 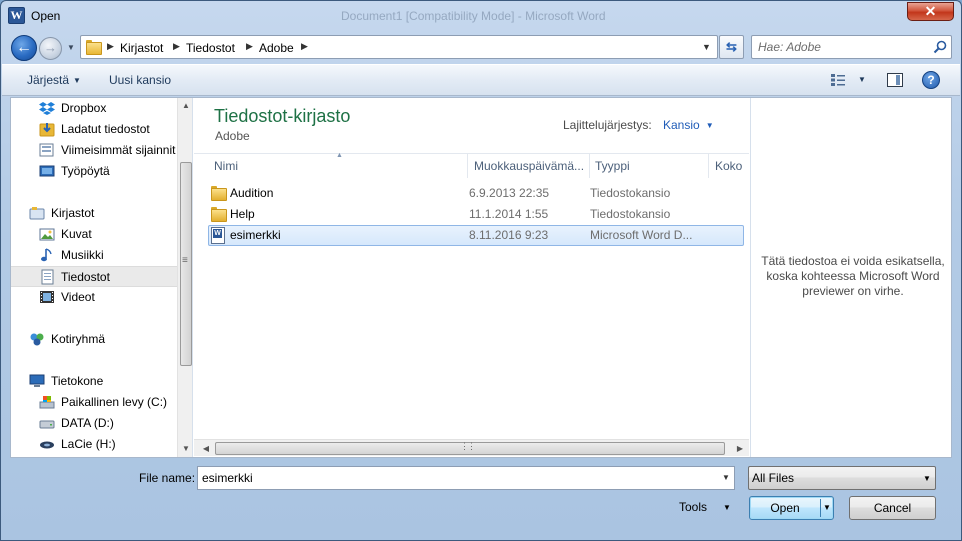 What do you see at coordinates (94, 381) in the screenshot?
I see `nav-item-computer: Tietokone` at bounding box center [94, 381].